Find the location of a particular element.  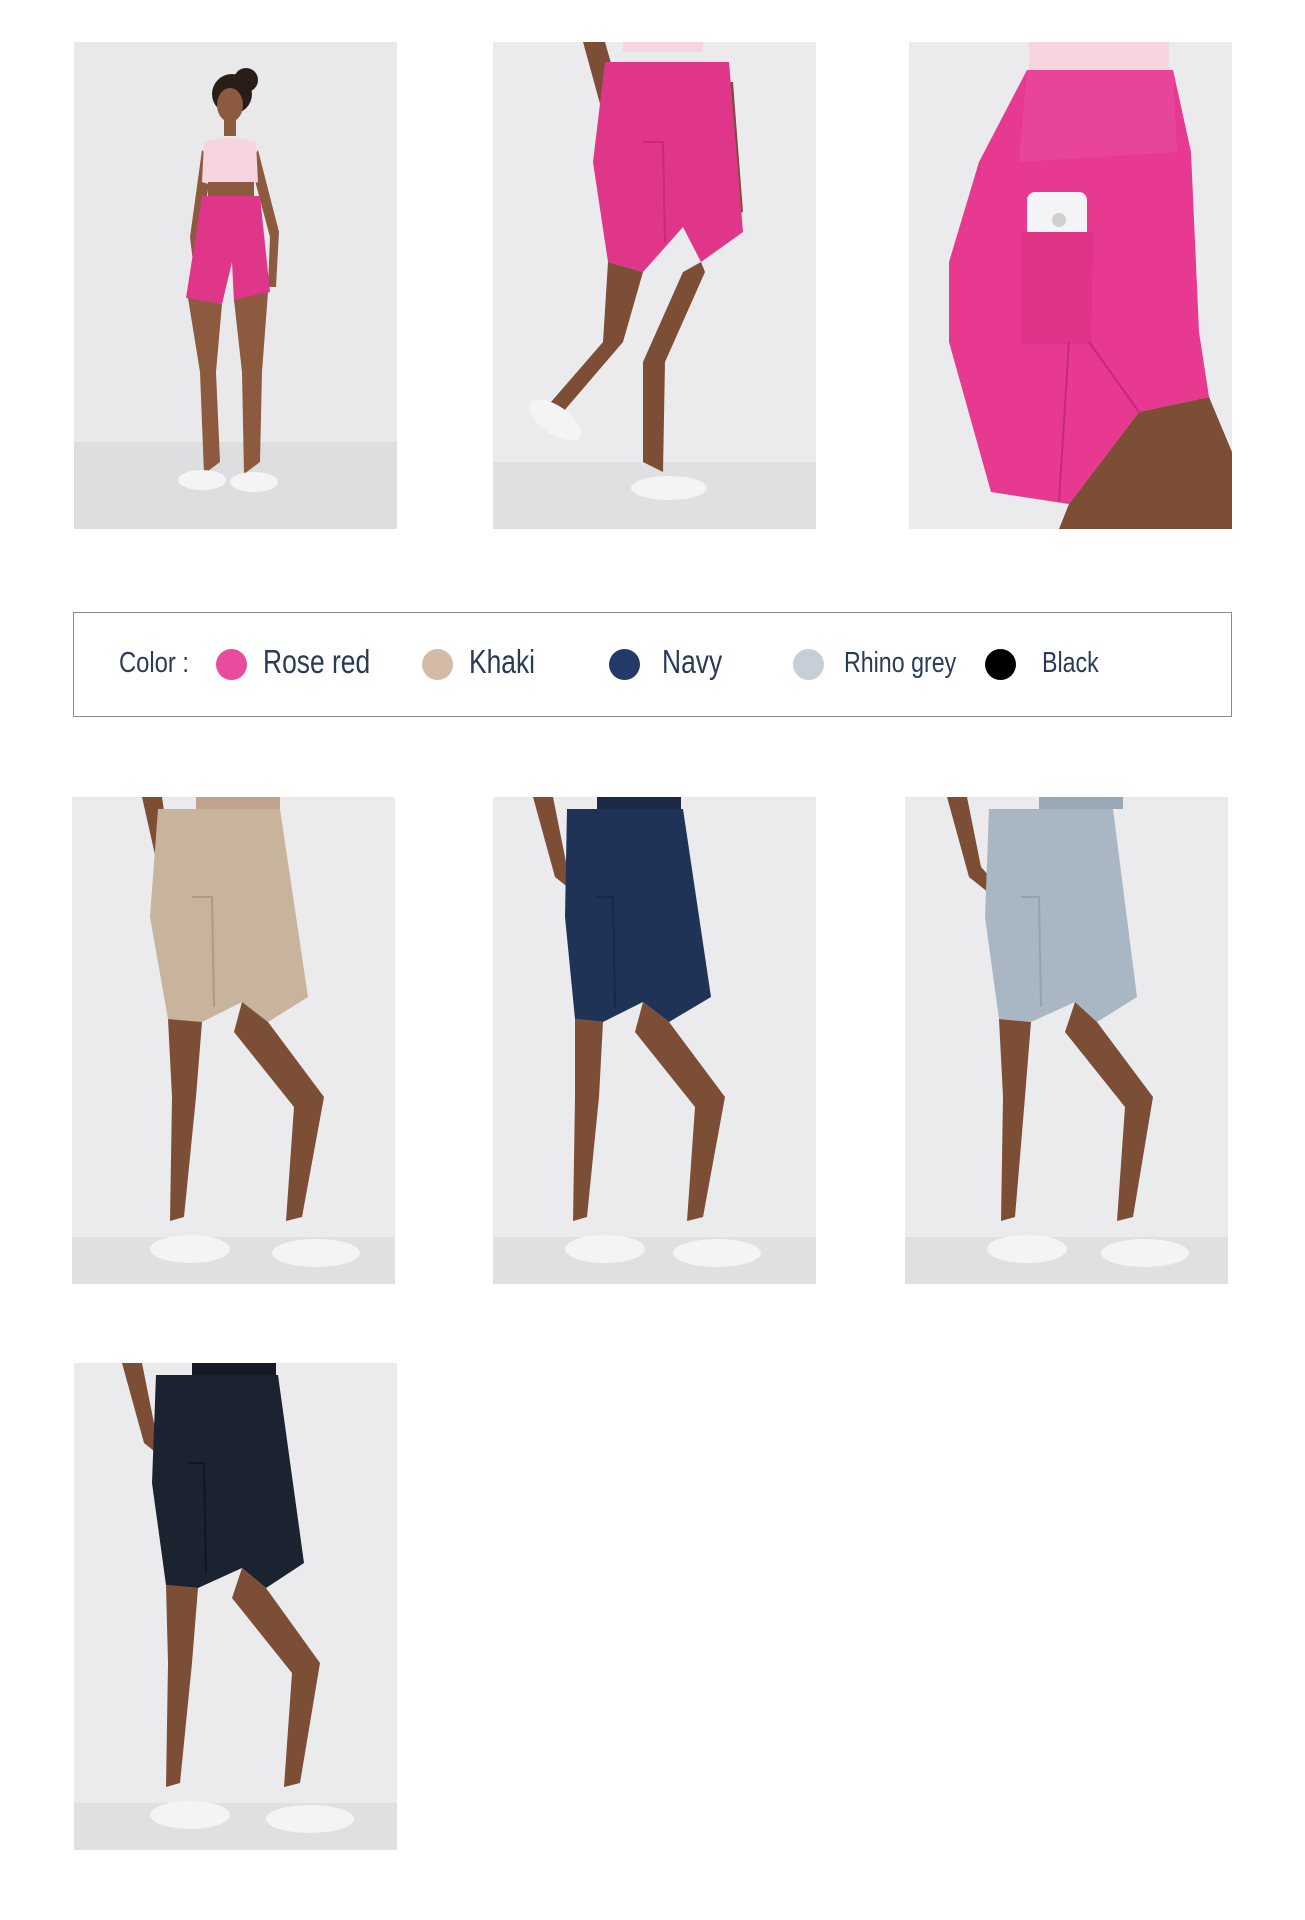

khaki-swatch is located at coordinates (437, 664).